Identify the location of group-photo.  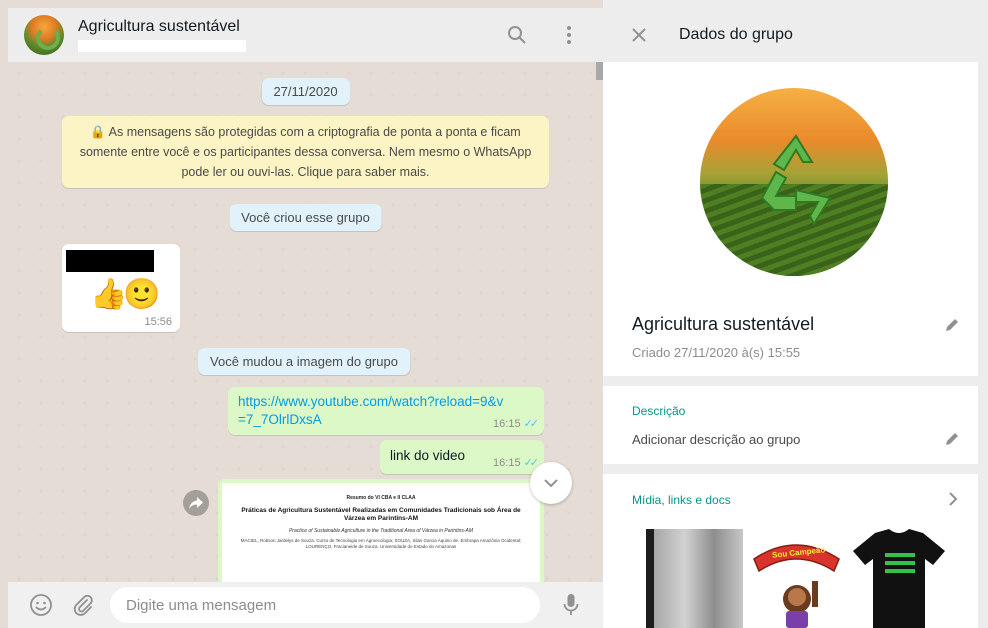
(794, 182).